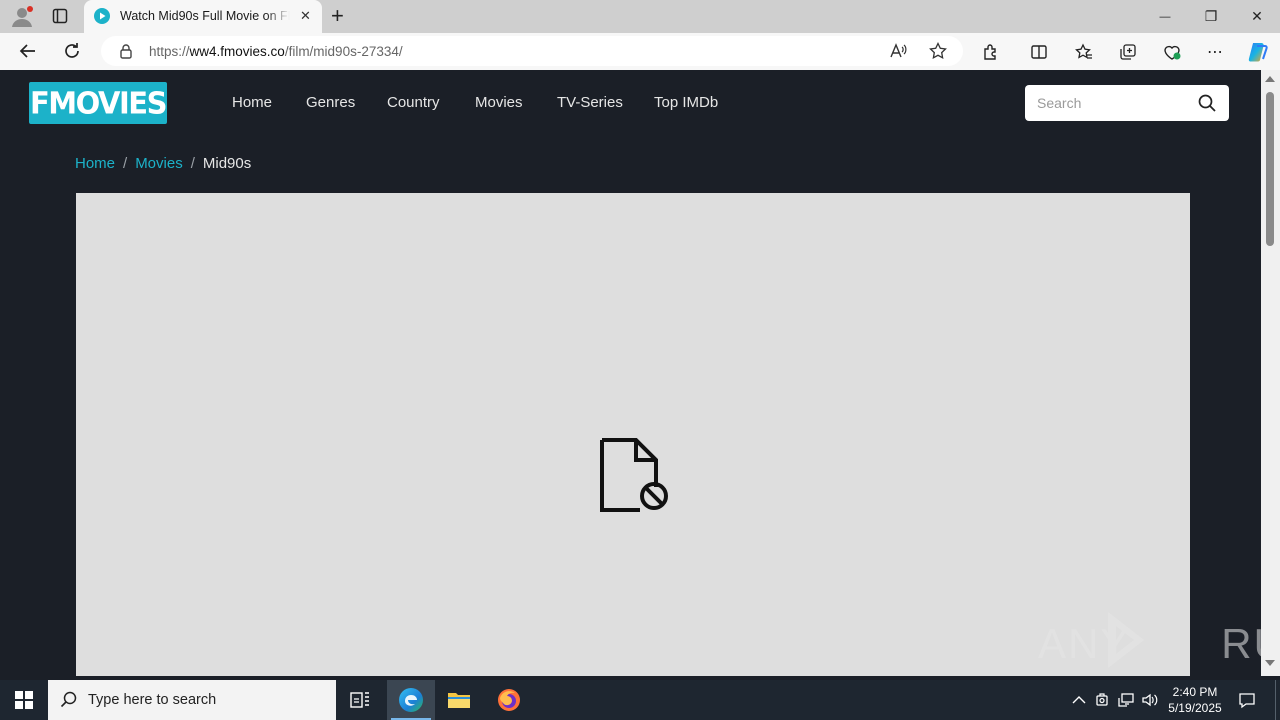  What do you see at coordinates (1270, 373) in the screenshot?
I see `page-scrollbar` at bounding box center [1270, 373].